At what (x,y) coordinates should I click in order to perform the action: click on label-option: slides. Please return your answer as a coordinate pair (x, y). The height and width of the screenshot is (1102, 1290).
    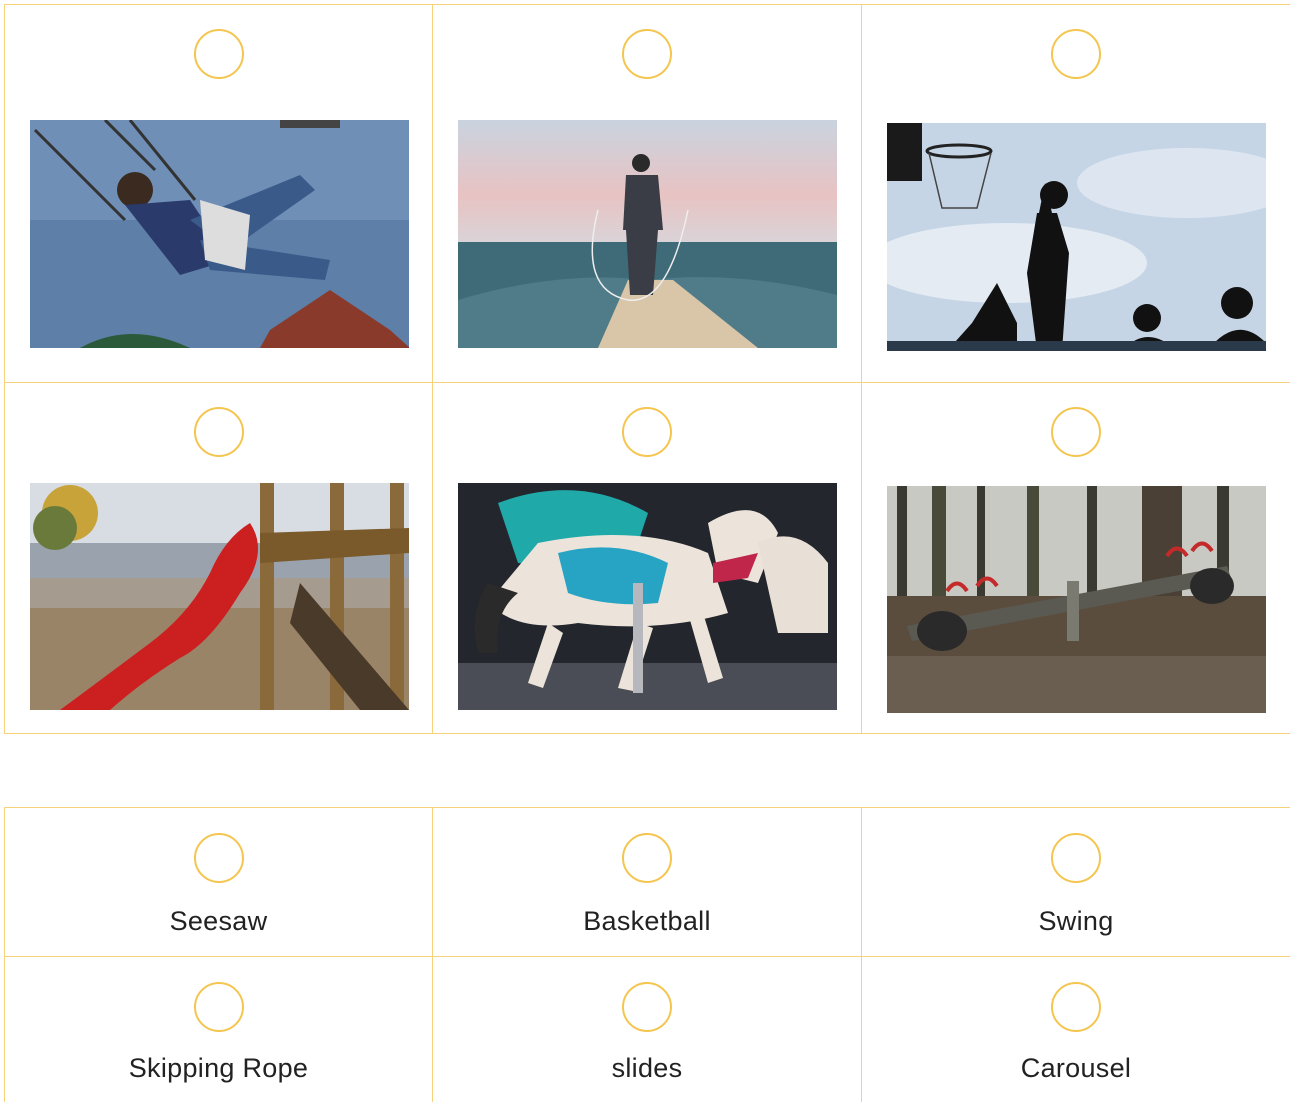
    Looking at the image, I should click on (647, 1029).